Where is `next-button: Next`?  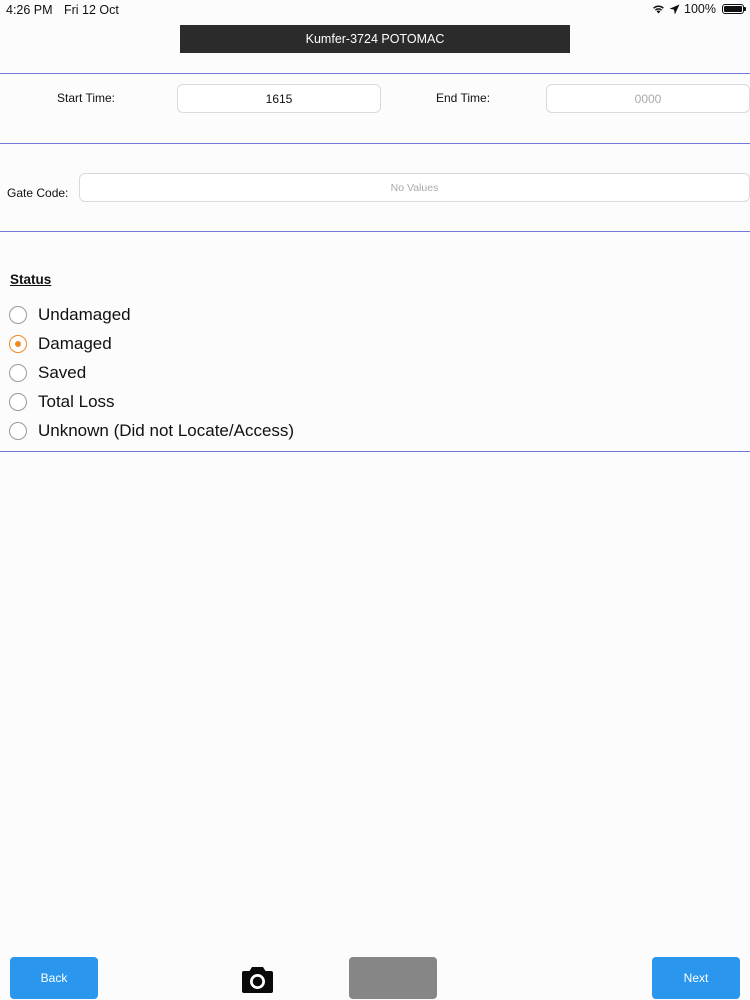
next-button: Next is located at coordinates (696, 978).